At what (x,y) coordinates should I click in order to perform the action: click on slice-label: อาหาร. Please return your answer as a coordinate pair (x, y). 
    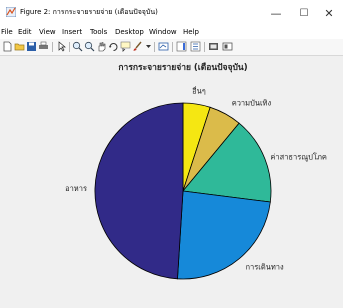
    Looking at the image, I should click on (76, 188).